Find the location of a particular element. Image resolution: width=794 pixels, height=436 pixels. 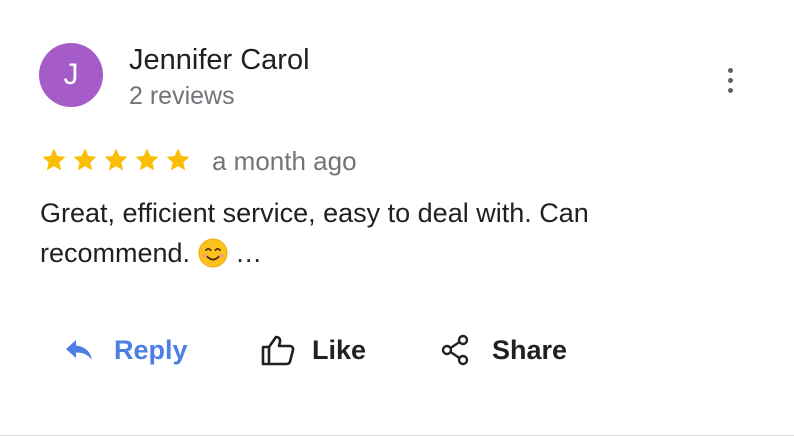

share-icon is located at coordinates (455, 350).